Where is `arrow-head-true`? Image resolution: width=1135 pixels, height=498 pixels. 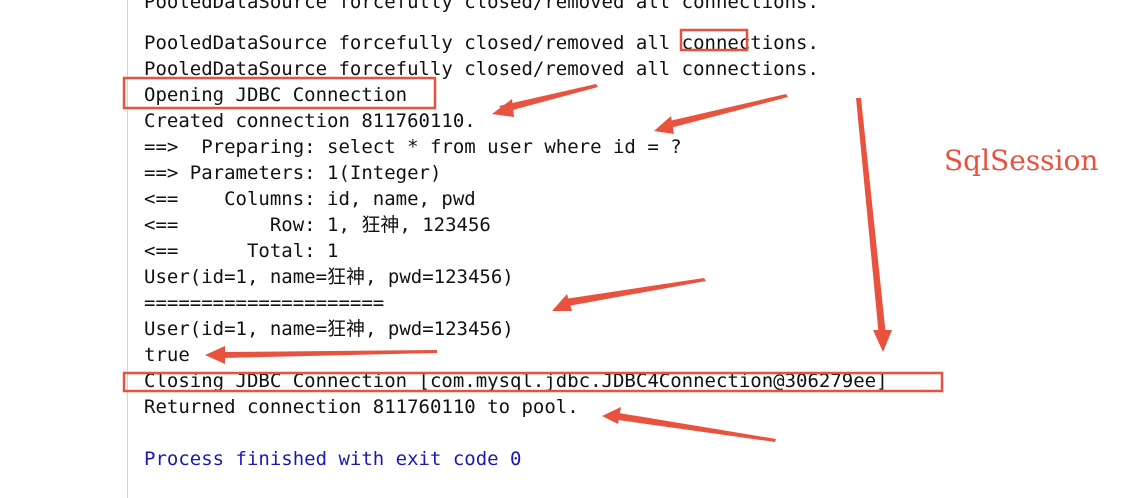
arrow-head-true is located at coordinates (215, 355).